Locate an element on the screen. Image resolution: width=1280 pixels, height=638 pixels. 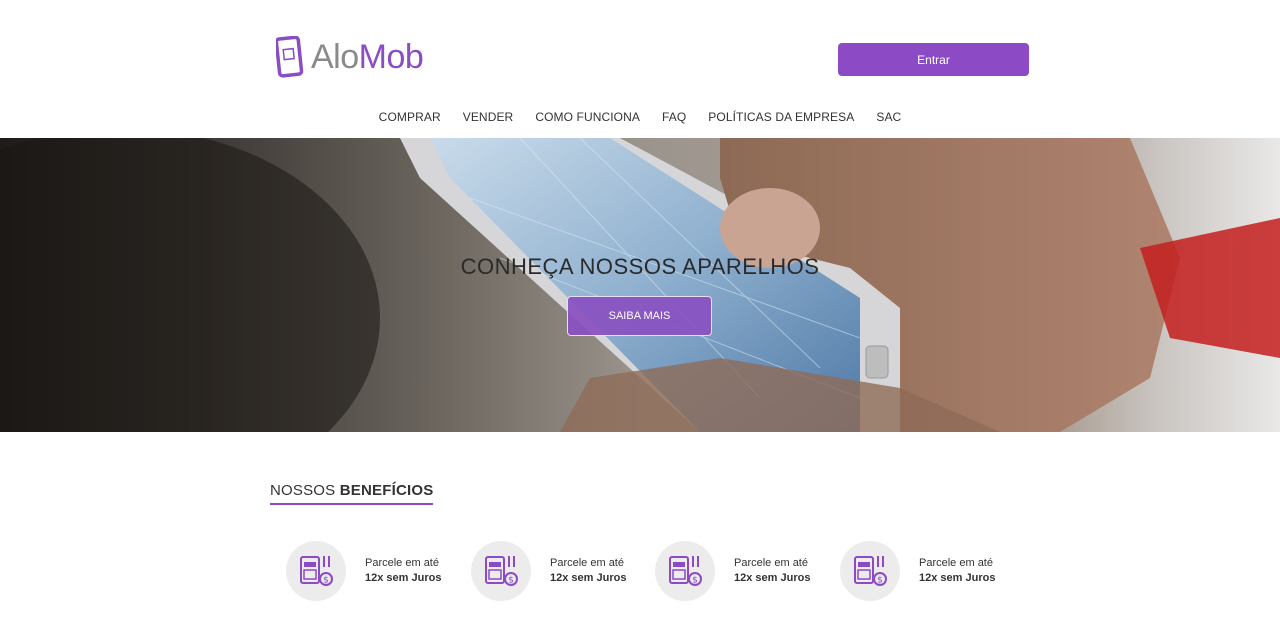
logo-text-alo: Alo is located at coordinates (335, 57).